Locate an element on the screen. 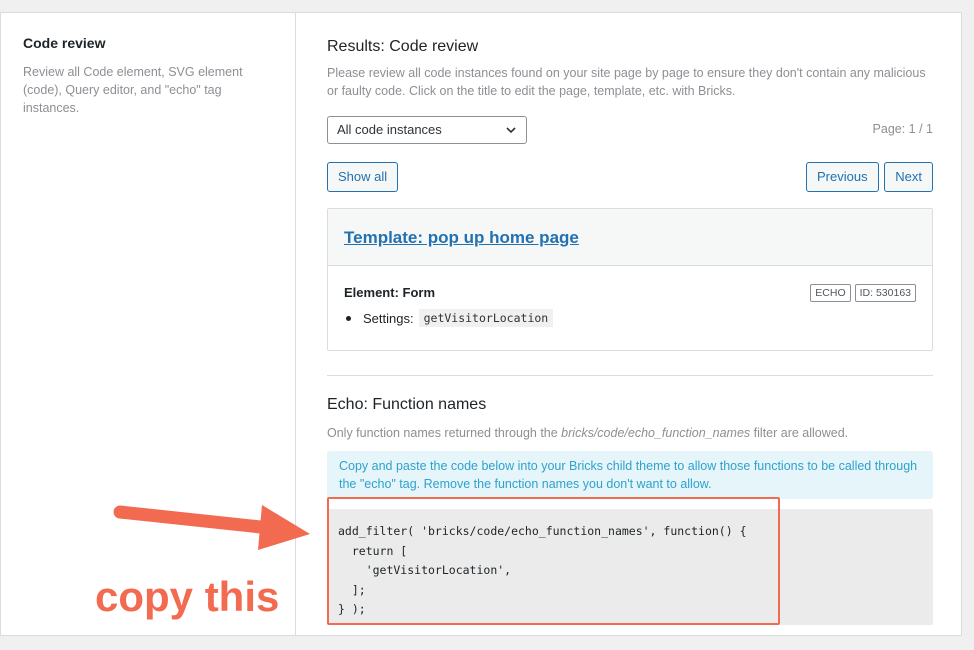 The image size is (974, 650). filter-row: All code instances Page: 1 / 1 is located at coordinates (630, 131).